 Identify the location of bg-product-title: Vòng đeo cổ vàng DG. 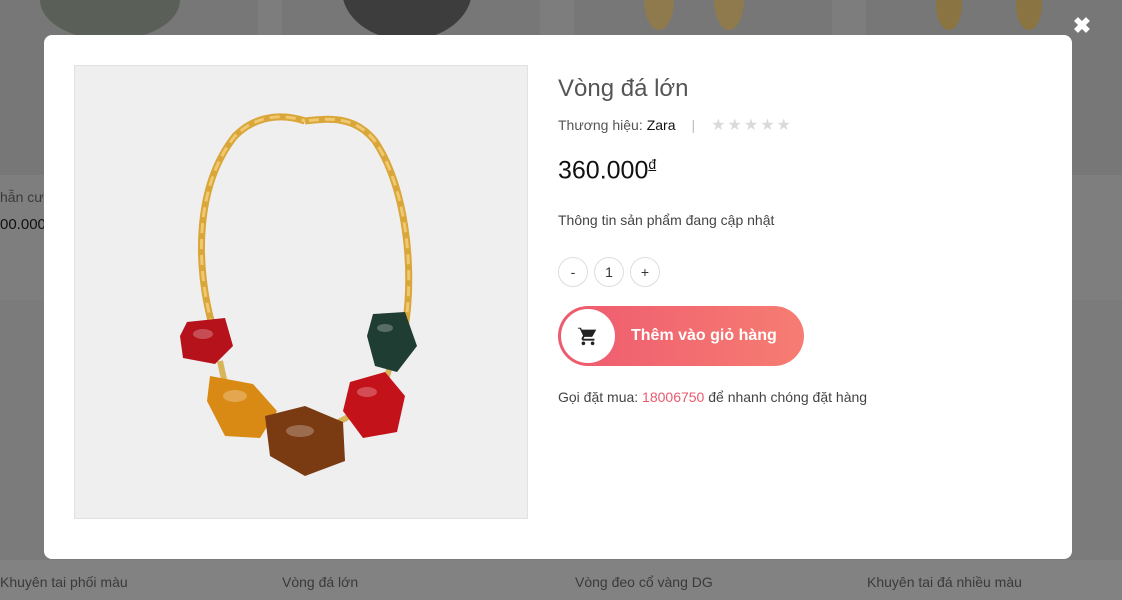
(644, 582).